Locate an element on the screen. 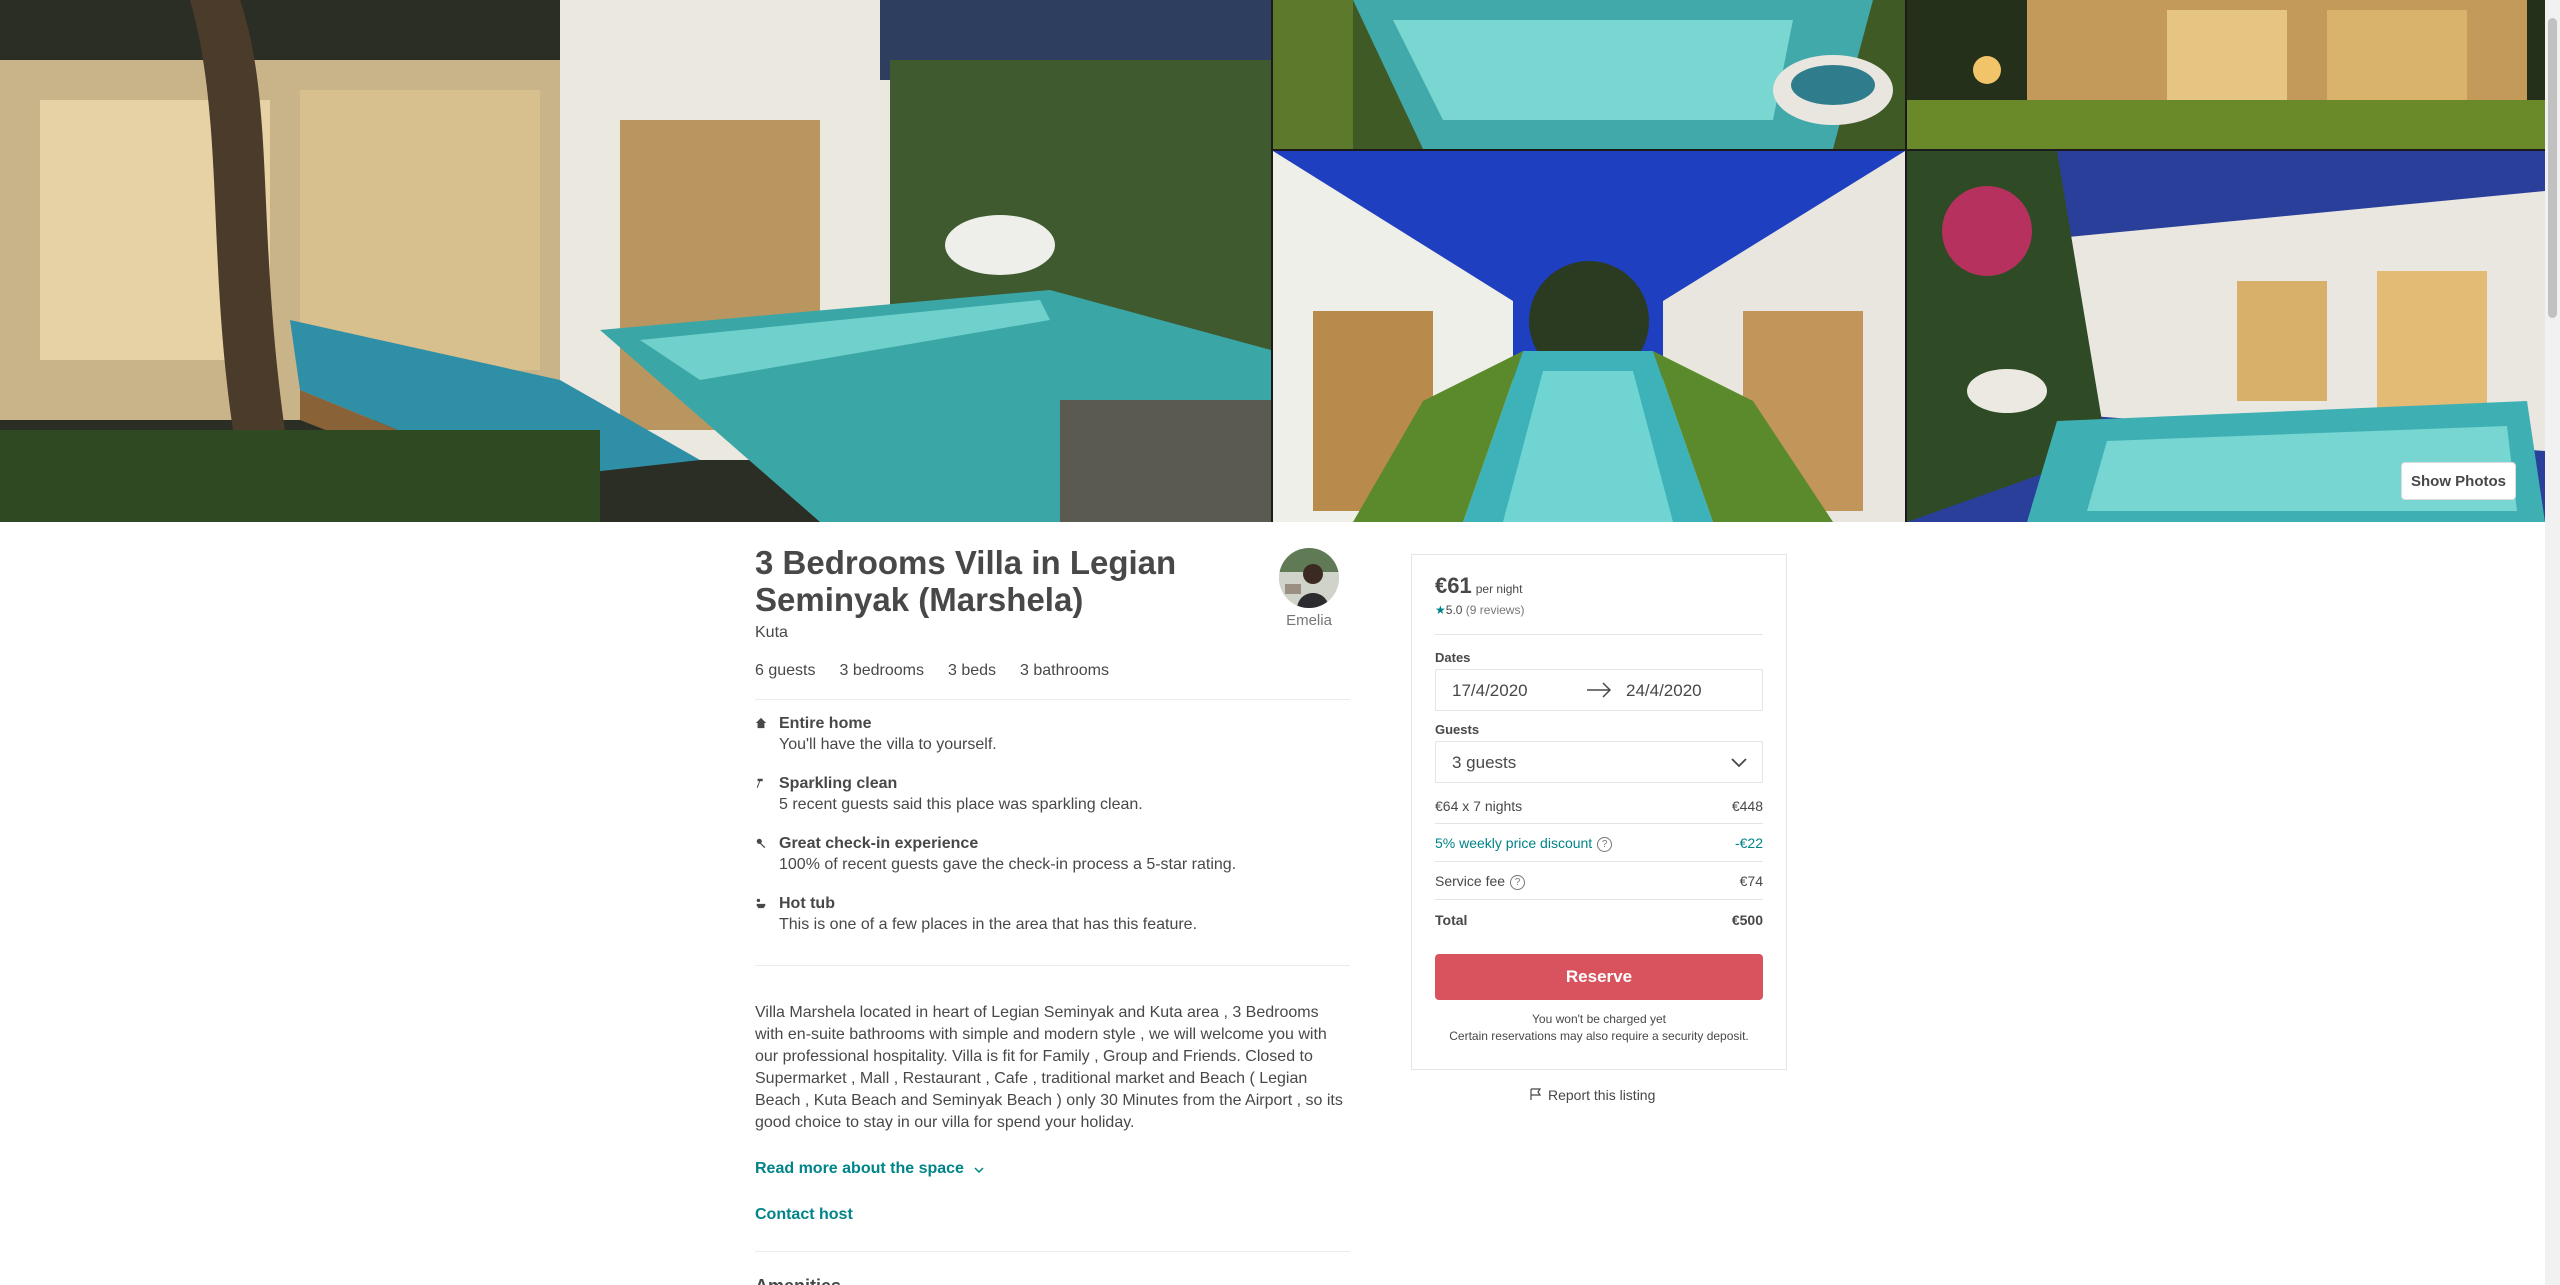  service-fee-row: Service fee? €74 is located at coordinates (1599, 881).